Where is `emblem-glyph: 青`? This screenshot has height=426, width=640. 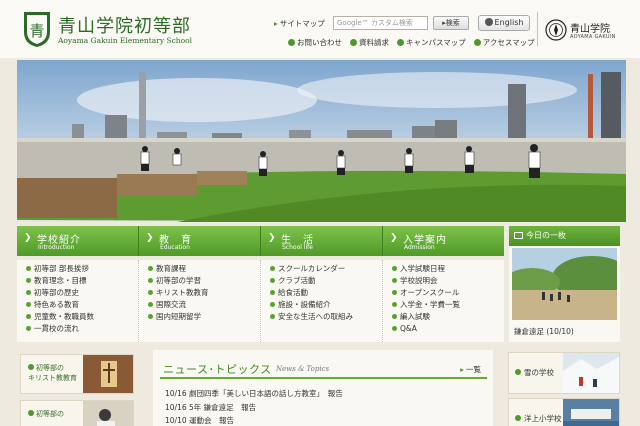 emblem-glyph: 青 is located at coordinates (36, 31).